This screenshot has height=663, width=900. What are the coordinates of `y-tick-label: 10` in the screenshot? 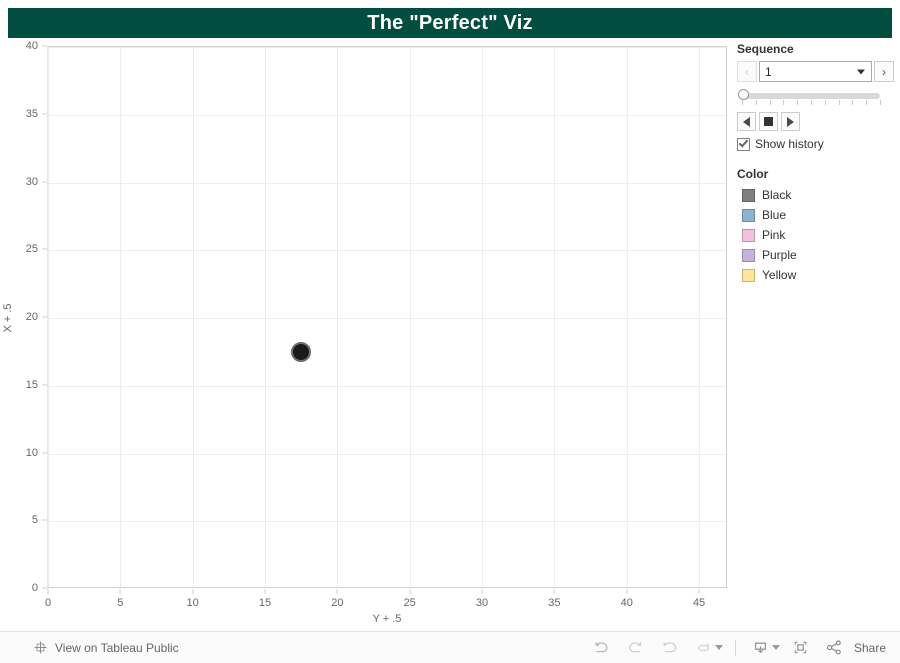 It's located at (31, 452).